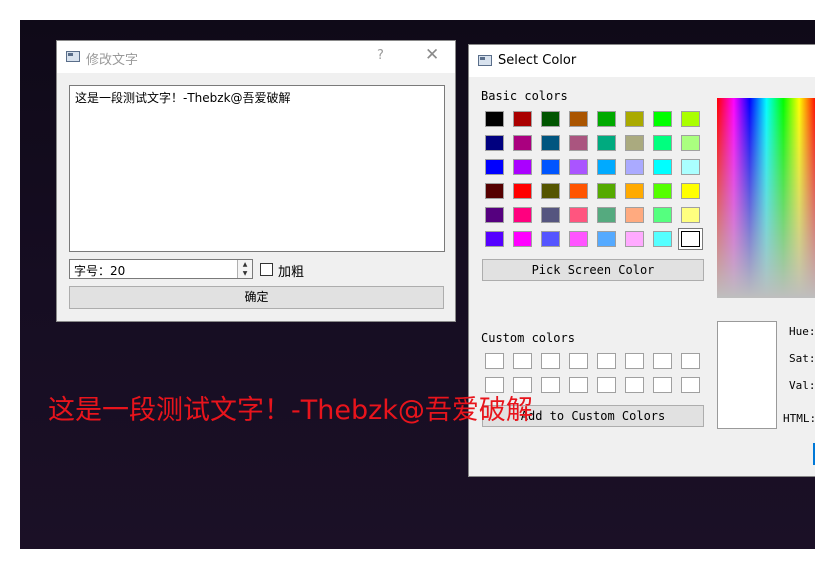 The width and height of the screenshot is (835, 569). Describe the element at coordinates (291, 272) in the screenshot. I see `bold-label: 加粗` at that location.